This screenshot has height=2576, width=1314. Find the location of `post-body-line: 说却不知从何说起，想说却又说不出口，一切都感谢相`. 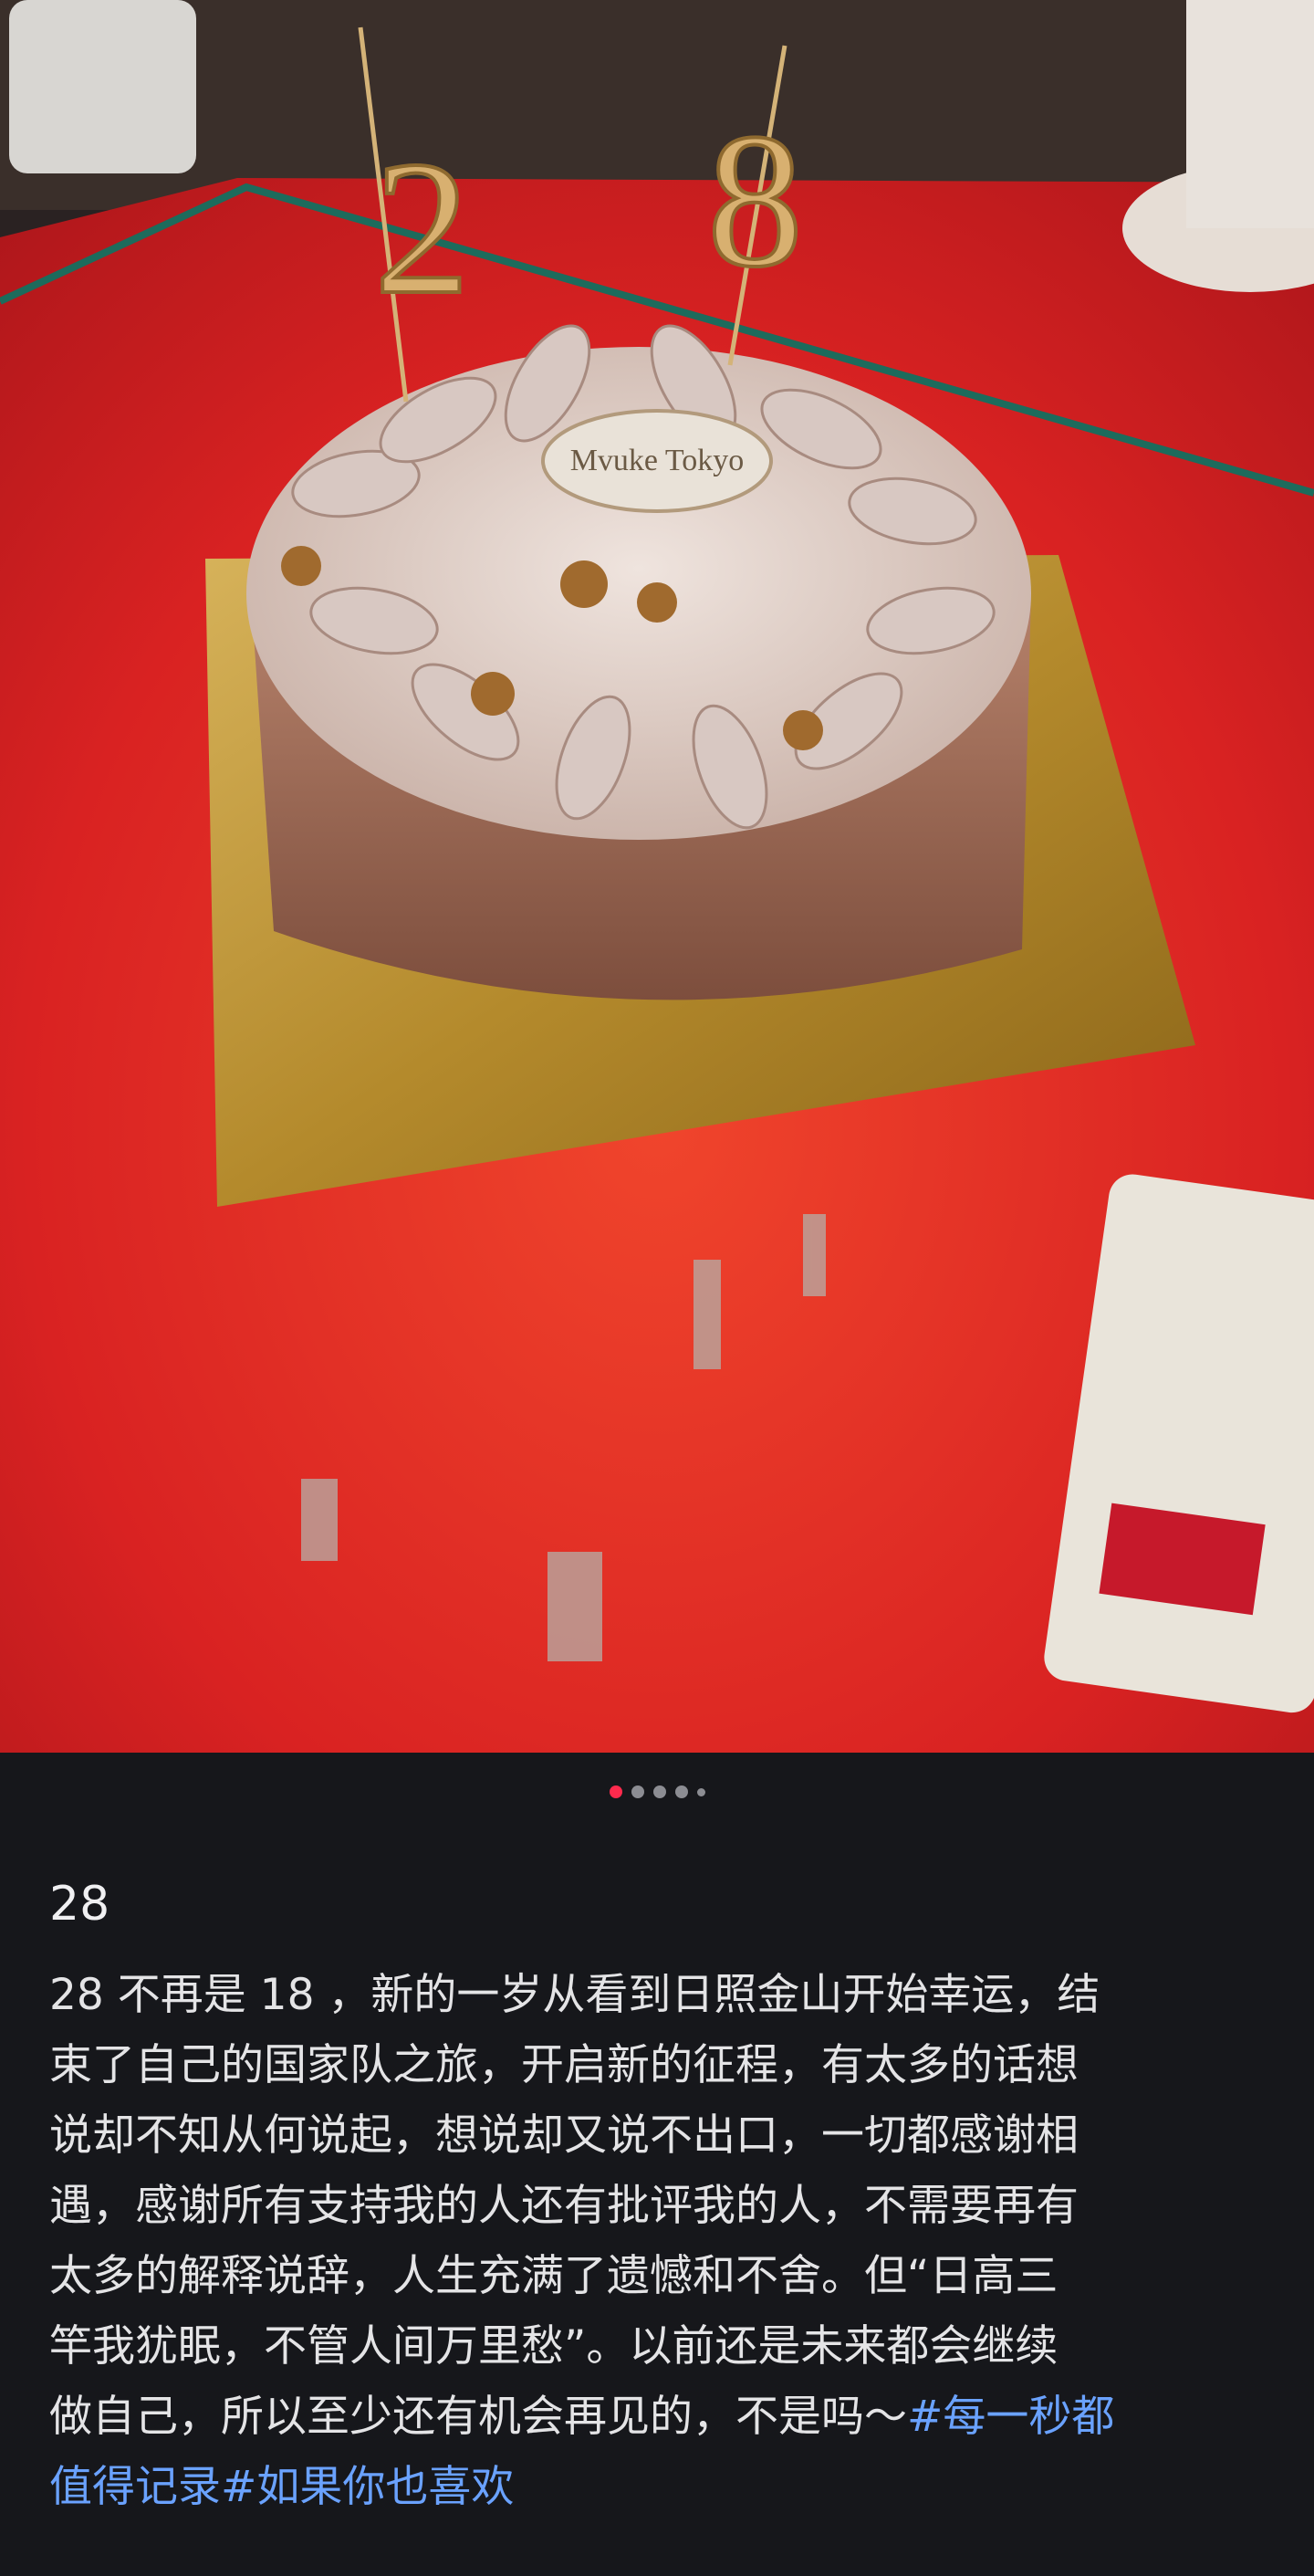

post-body-line: 说却不知从何说起，想说却又说不出口，一切都感谢相 is located at coordinates (564, 2135).